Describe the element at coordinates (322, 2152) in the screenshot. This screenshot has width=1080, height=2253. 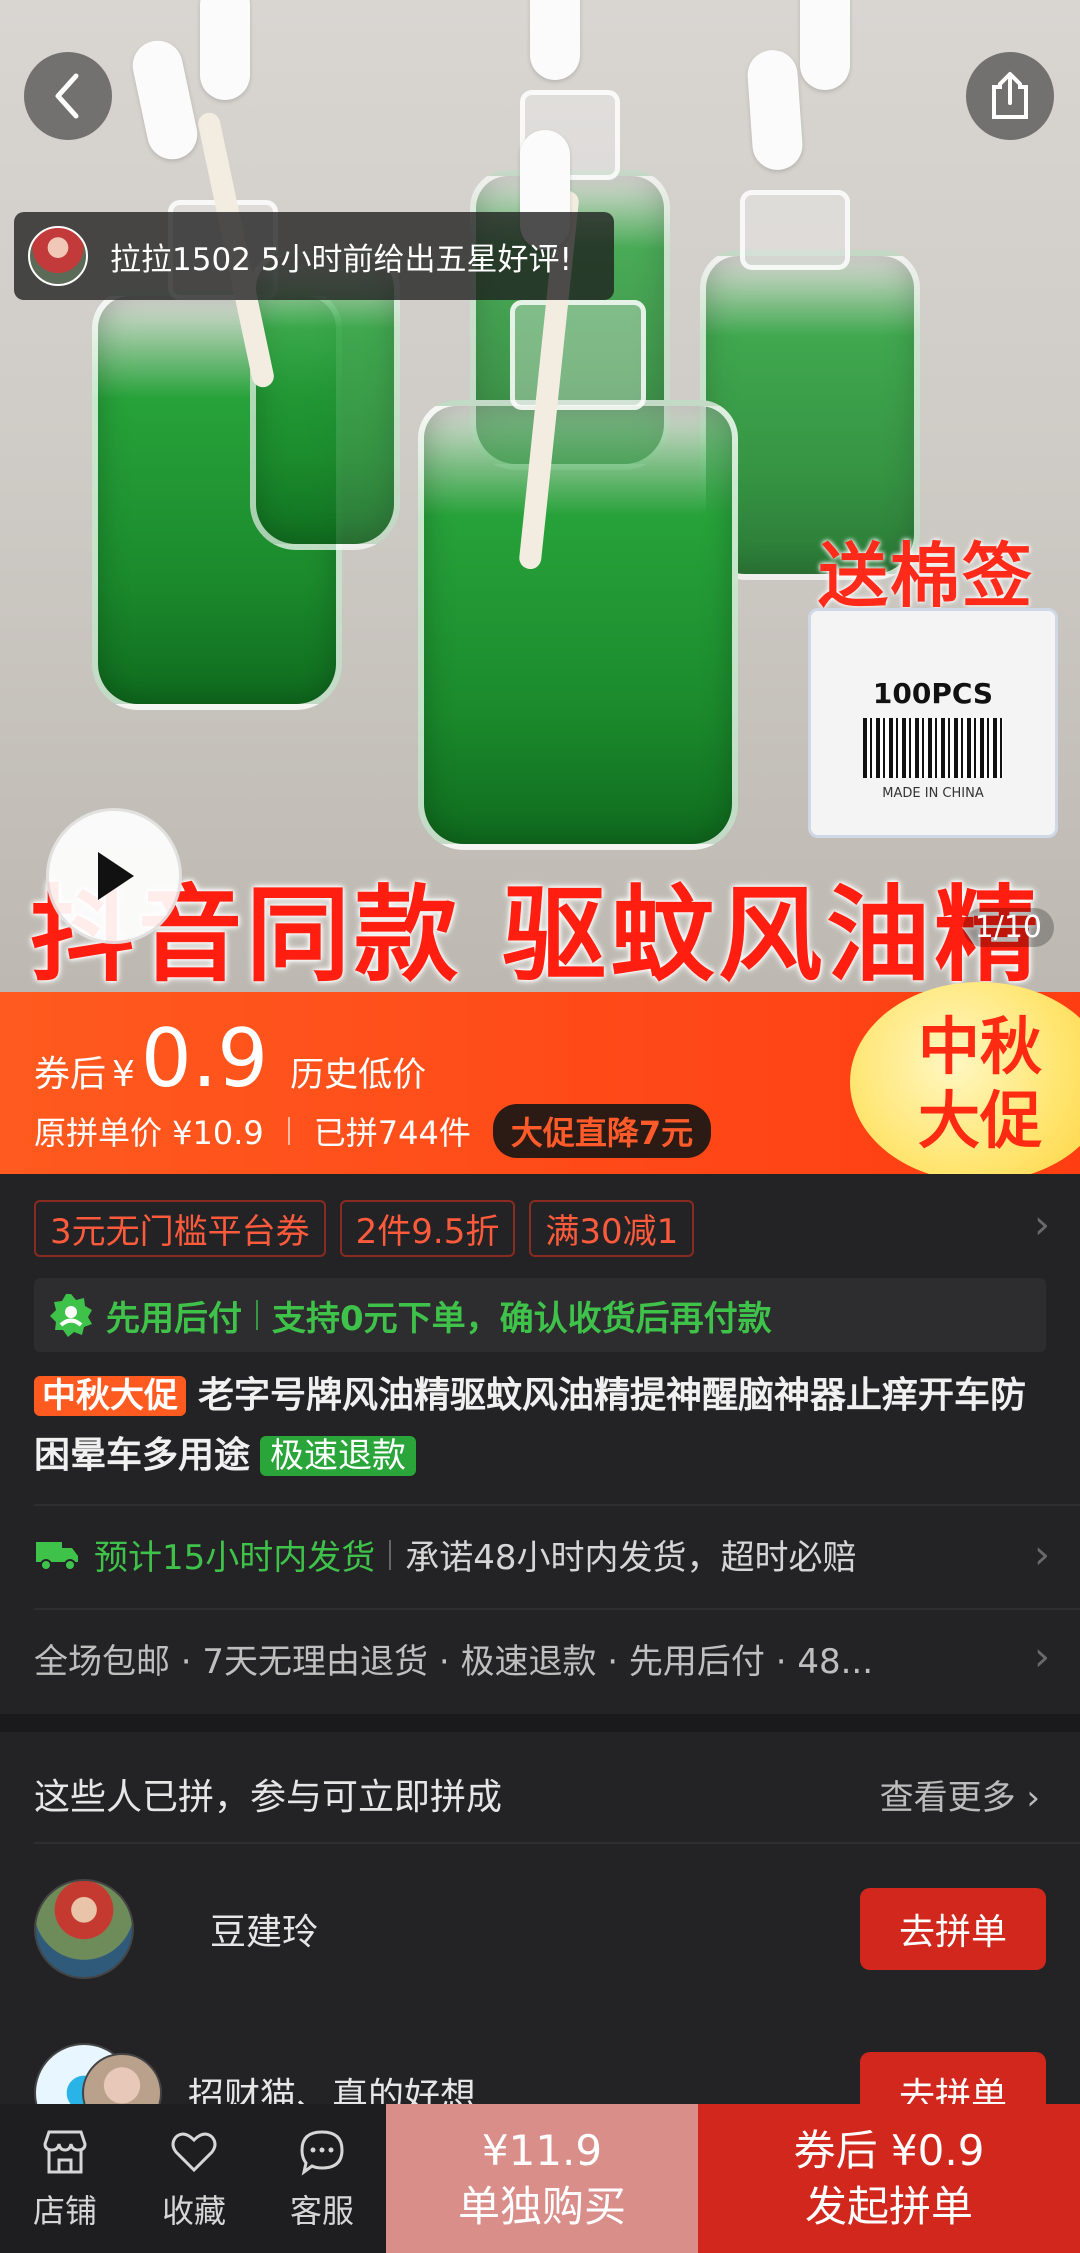
I see `chat-bubble-icon` at that location.